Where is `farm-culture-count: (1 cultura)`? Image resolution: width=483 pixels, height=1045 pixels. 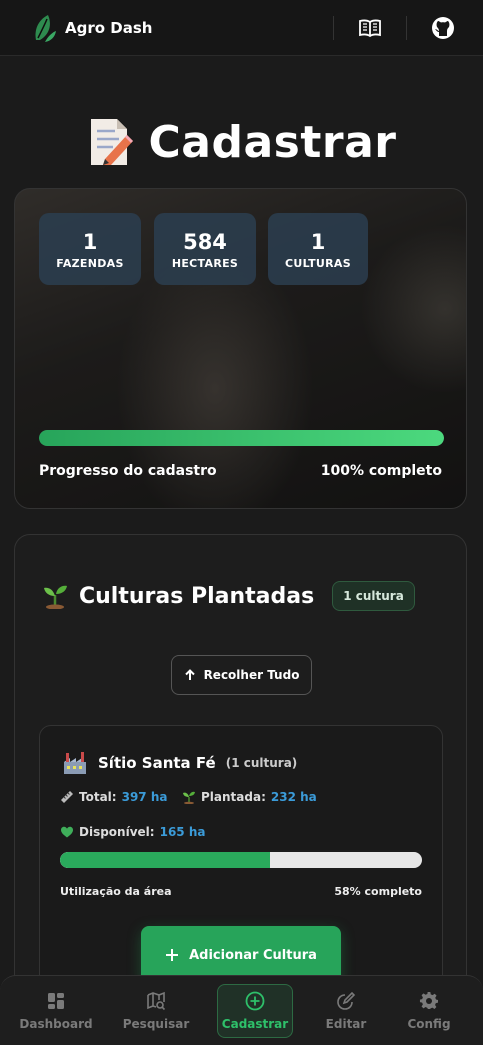 farm-culture-count: (1 cultura) is located at coordinates (261, 763).